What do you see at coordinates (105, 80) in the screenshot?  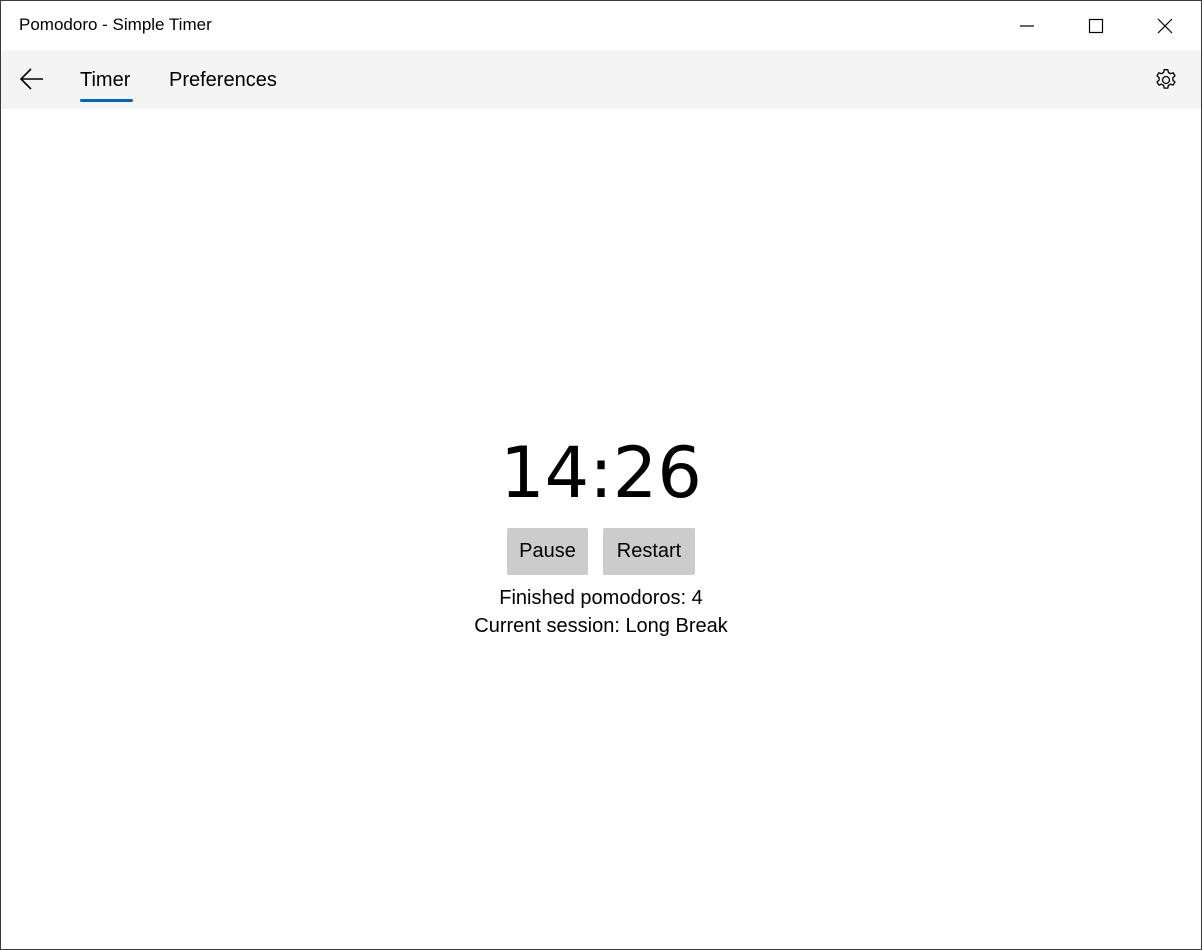 I see `tab-timer: Timer` at bounding box center [105, 80].